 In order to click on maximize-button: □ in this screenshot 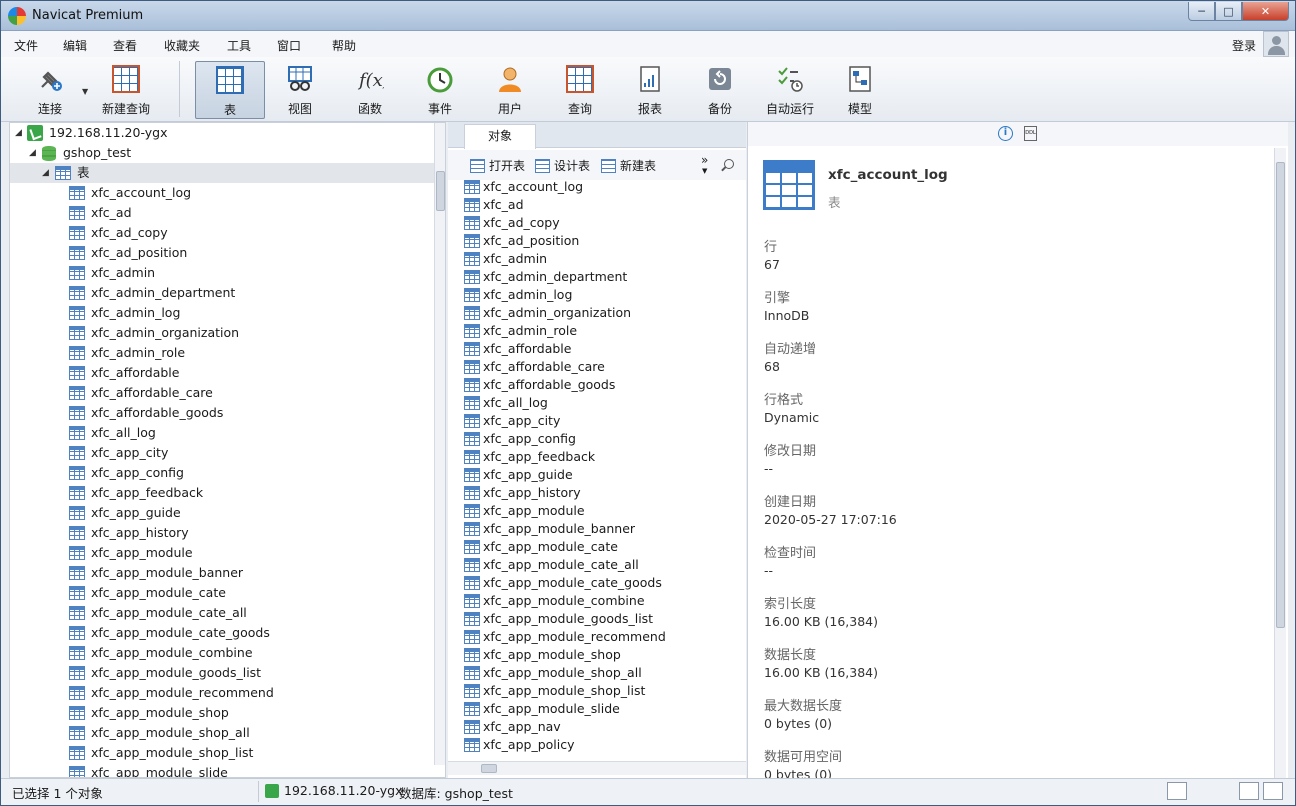, I will do `click(1228, 11)`.